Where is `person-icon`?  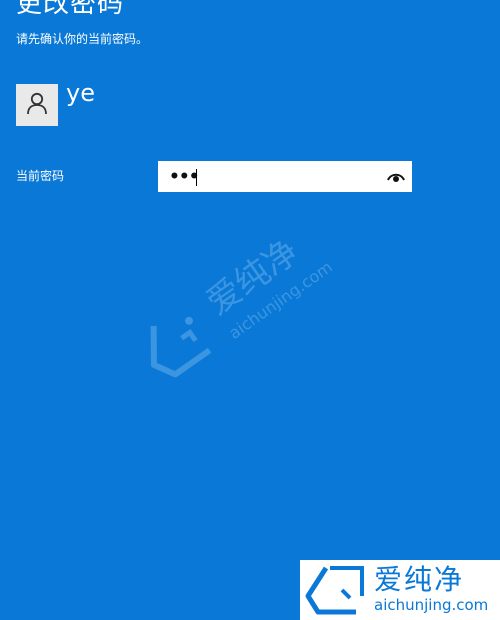 person-icon is located at coordinates (37, 105).